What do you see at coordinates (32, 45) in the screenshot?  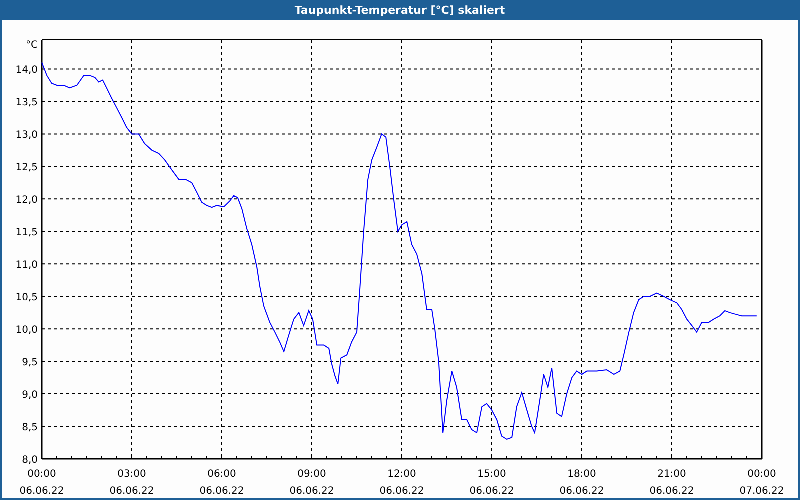 I see `axis-unit-label: °C` at bounding box center [32, 45].